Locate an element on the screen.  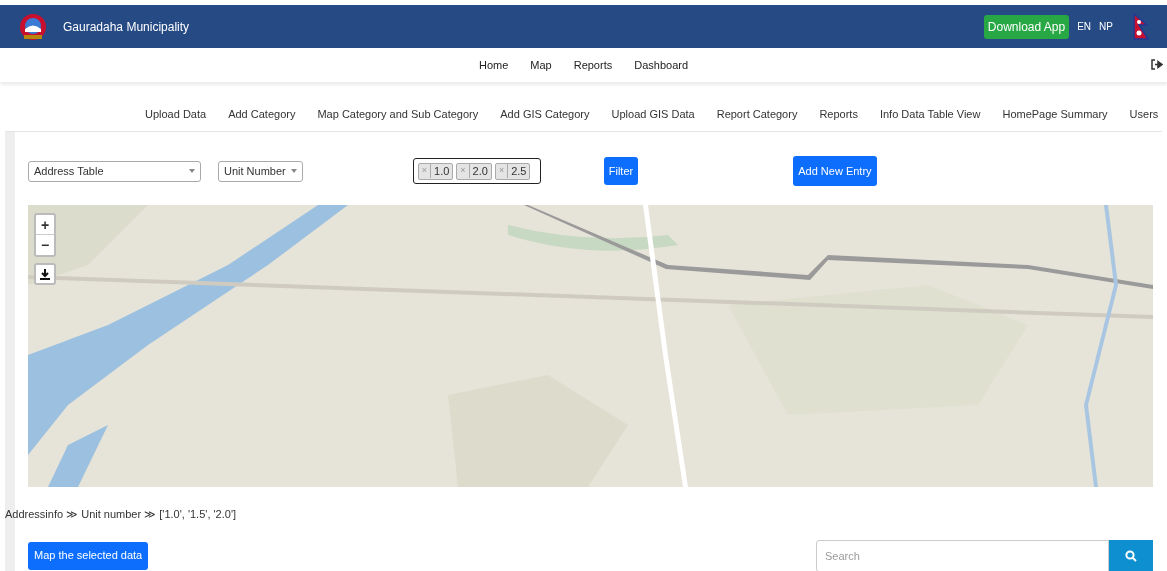
nav-link: Map is located at coordinates (541, 65).